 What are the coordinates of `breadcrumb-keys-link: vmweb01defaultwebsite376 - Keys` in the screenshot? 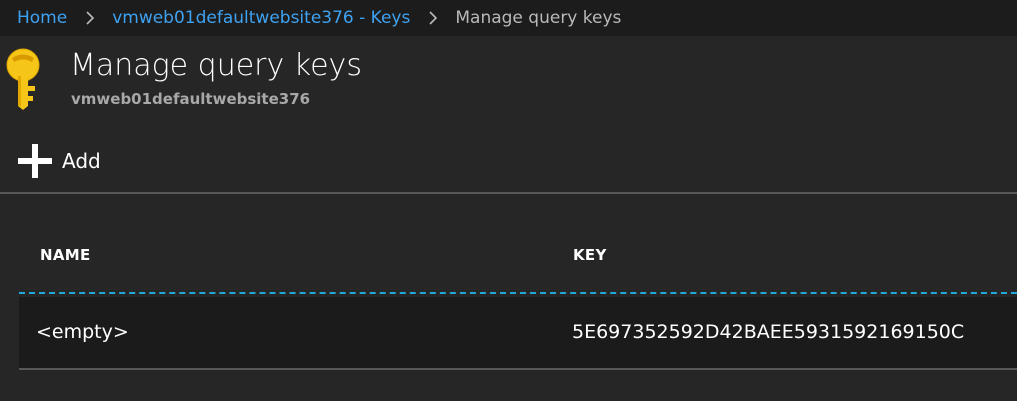 It's located at (261, 18).